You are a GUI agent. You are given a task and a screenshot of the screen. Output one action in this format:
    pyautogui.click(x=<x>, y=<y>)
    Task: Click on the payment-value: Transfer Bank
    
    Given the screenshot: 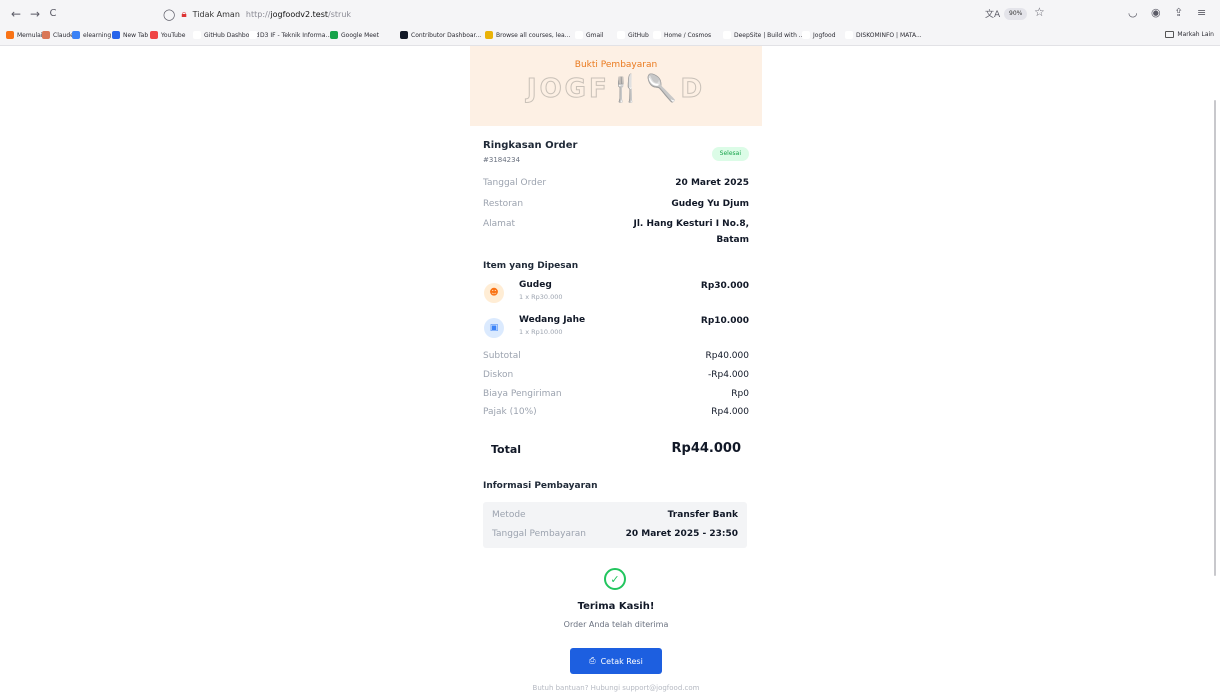 What is the action you would take?
    pyautogui.click(x=702, y=515)
    